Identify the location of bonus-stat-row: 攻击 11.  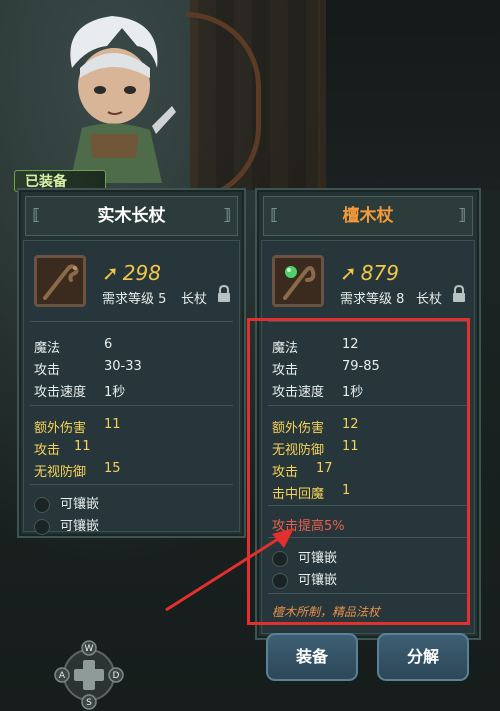
(62, 448).